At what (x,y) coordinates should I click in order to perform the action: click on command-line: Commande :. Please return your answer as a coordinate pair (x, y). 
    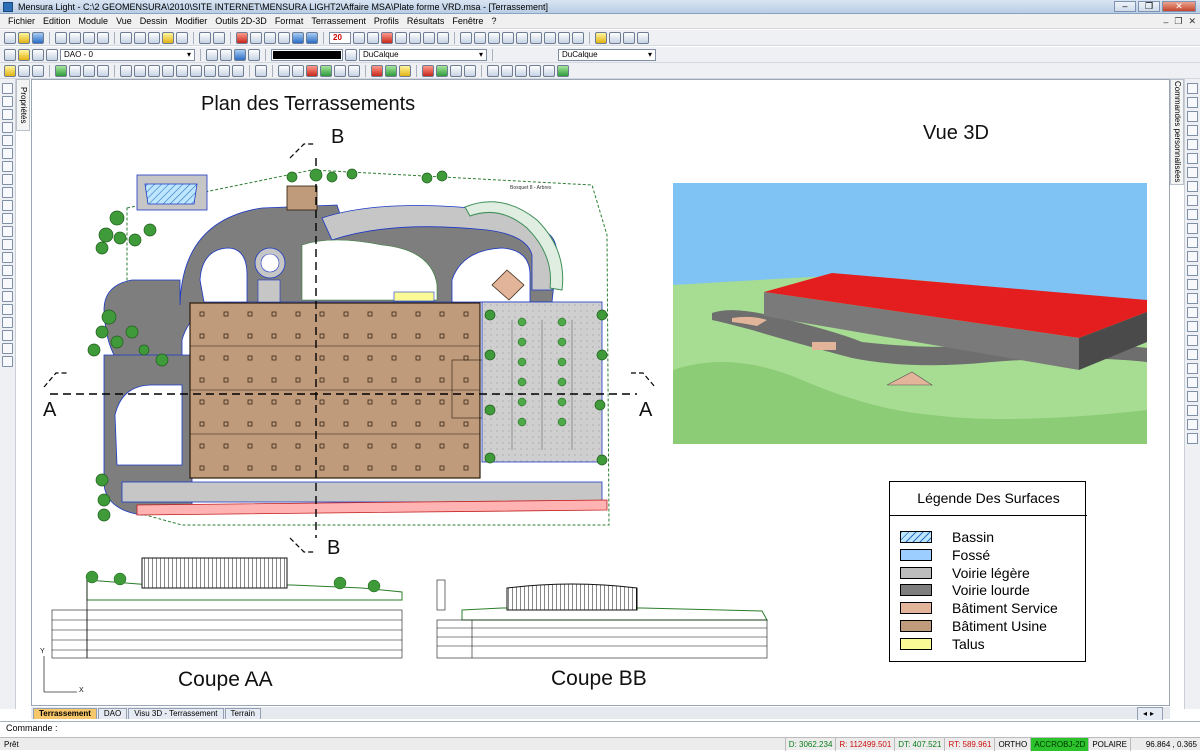
    Looking at the image, I should click on (600, 727).